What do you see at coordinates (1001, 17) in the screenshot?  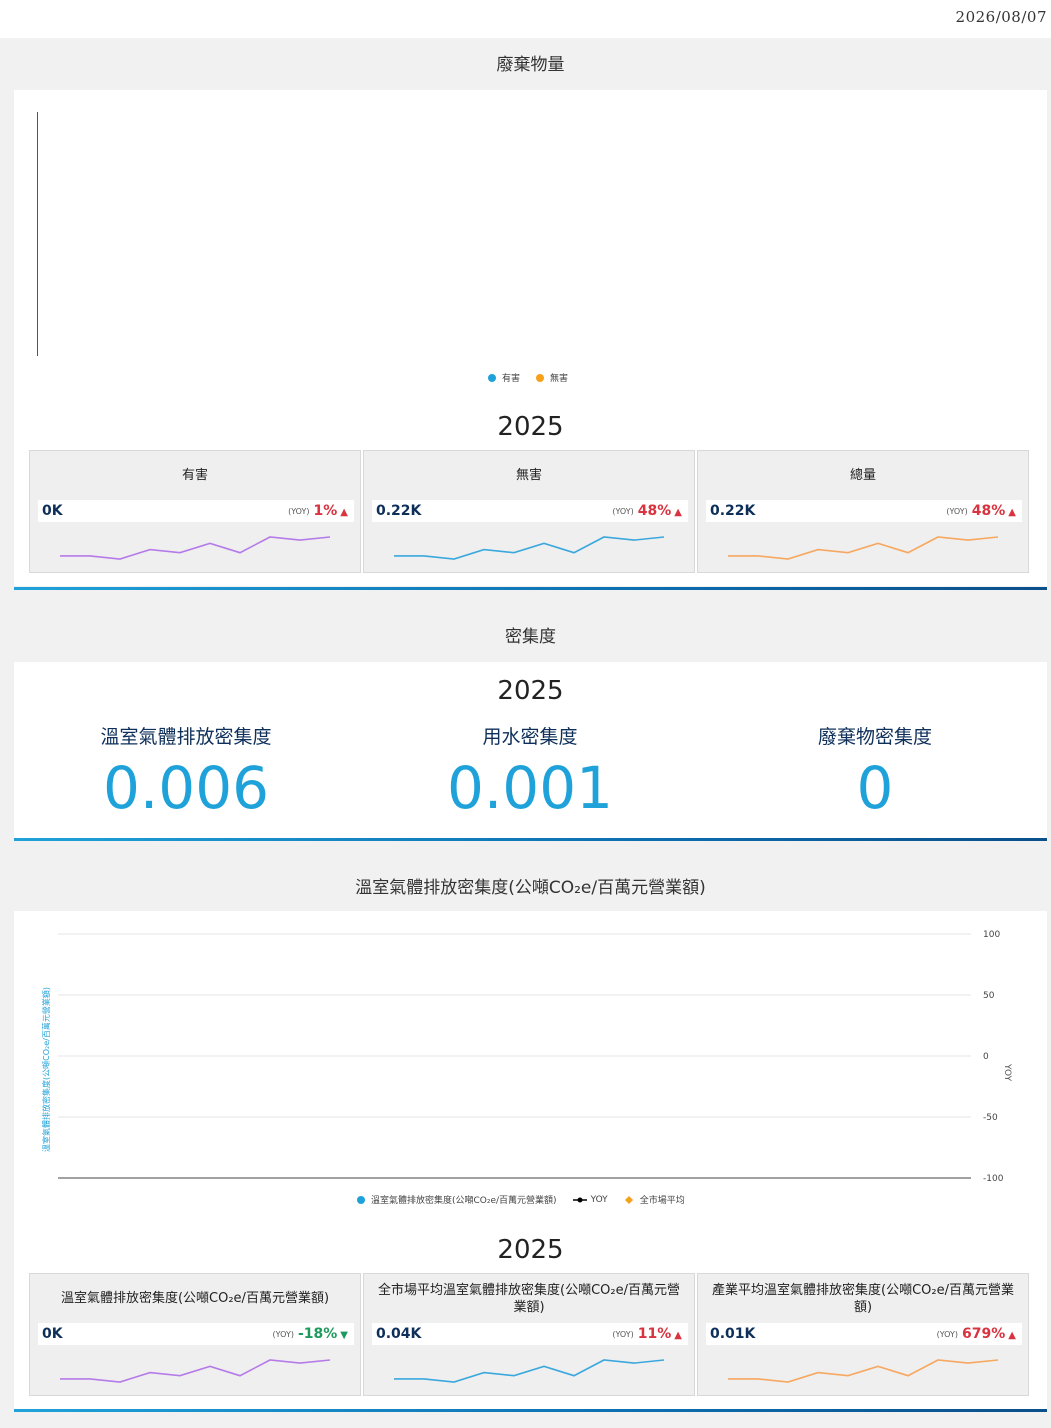 I see `report-date: 2026/08/07` at bounding box center [1001, 17].